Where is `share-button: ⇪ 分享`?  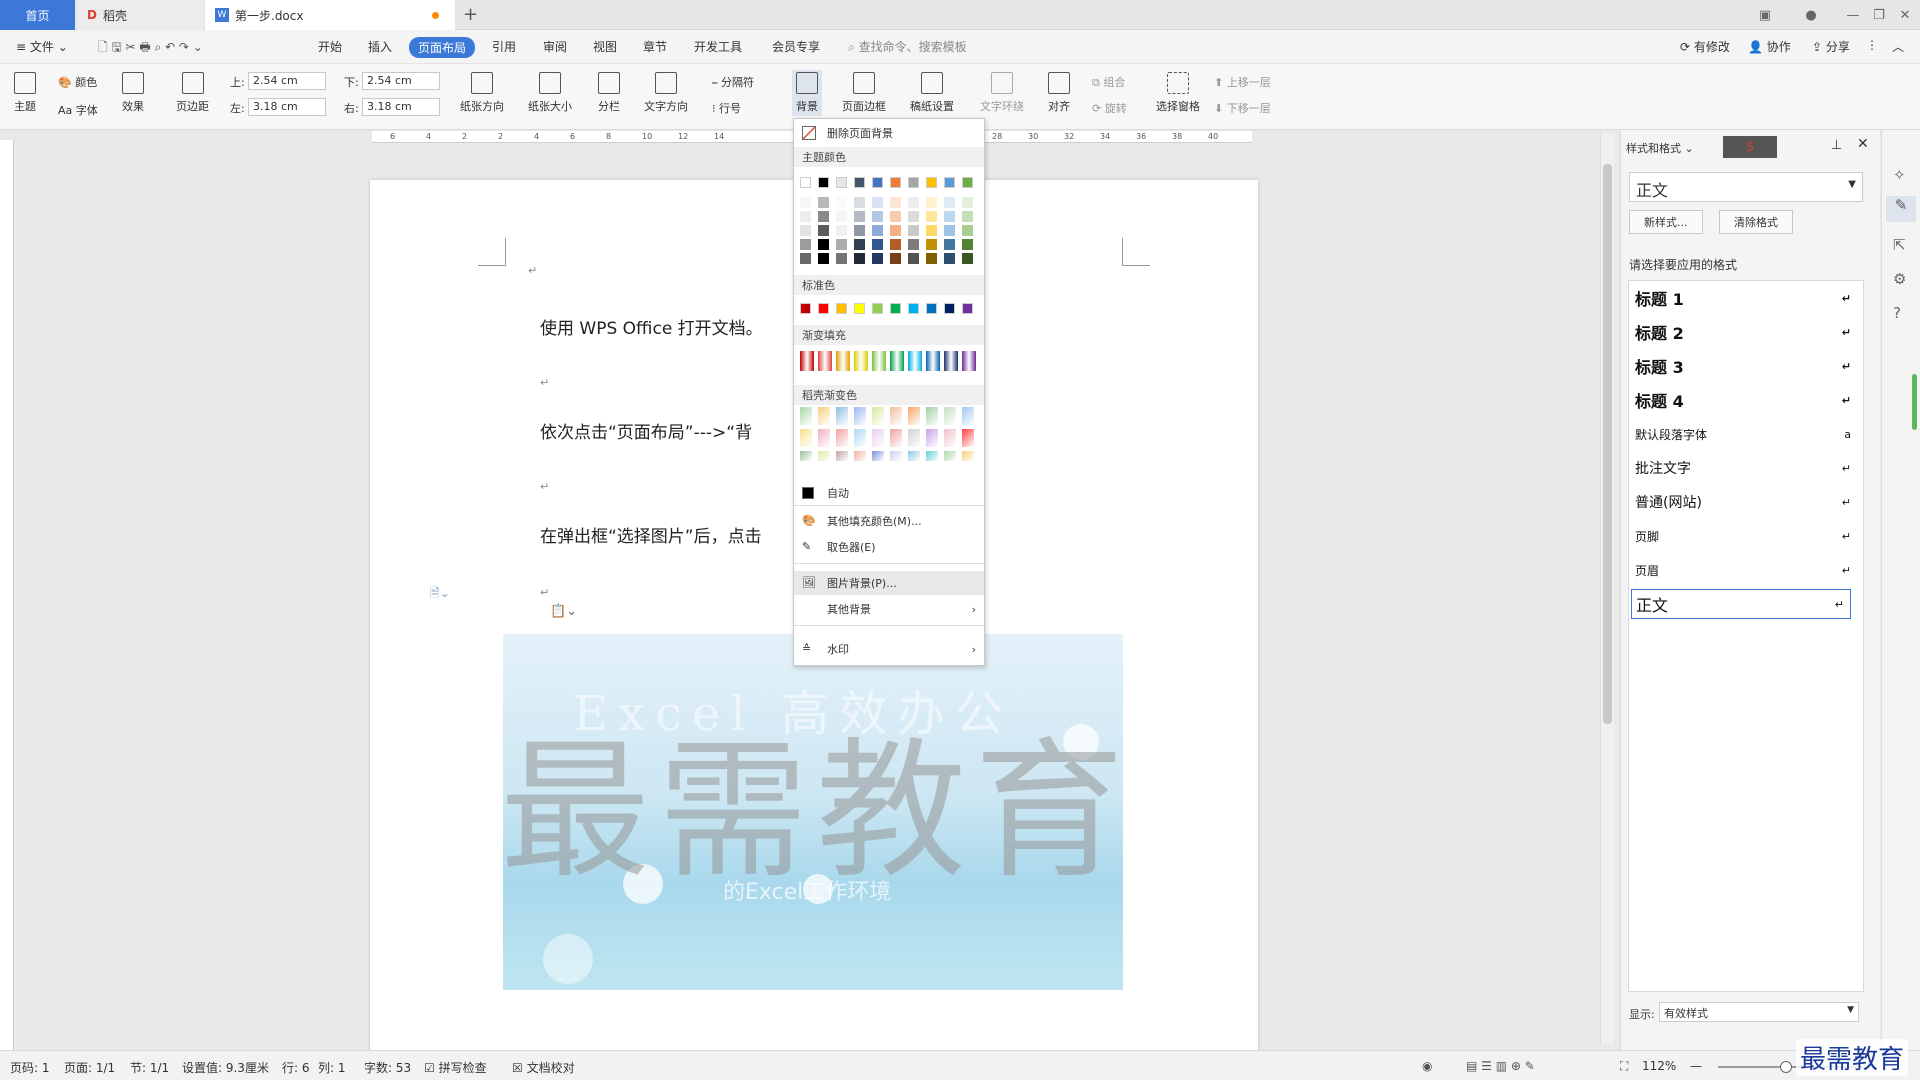 share-button: ⇪ 分享 is located at coordinates (1831, 46).